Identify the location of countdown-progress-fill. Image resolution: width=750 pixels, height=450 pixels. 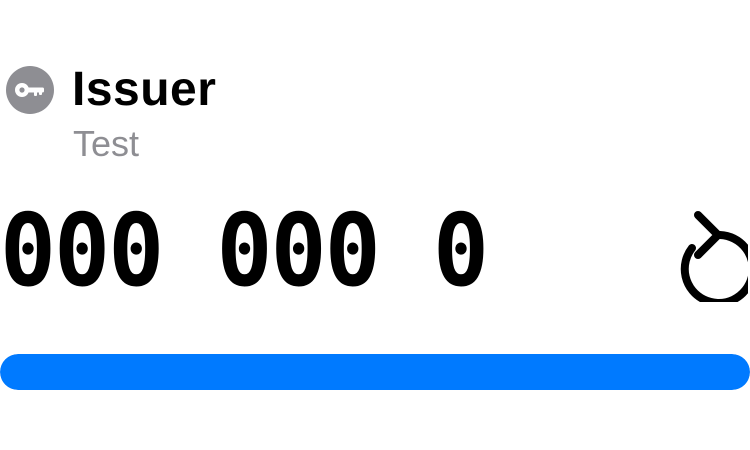
(375, 372).